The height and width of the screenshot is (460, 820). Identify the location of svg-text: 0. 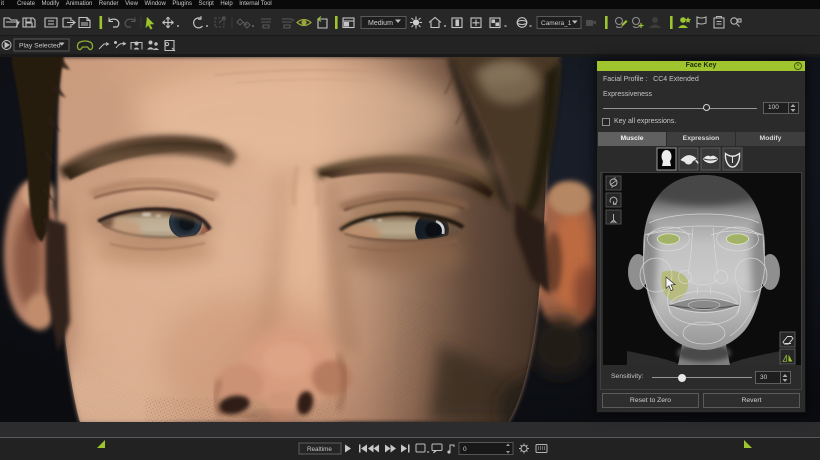
(465, 449).